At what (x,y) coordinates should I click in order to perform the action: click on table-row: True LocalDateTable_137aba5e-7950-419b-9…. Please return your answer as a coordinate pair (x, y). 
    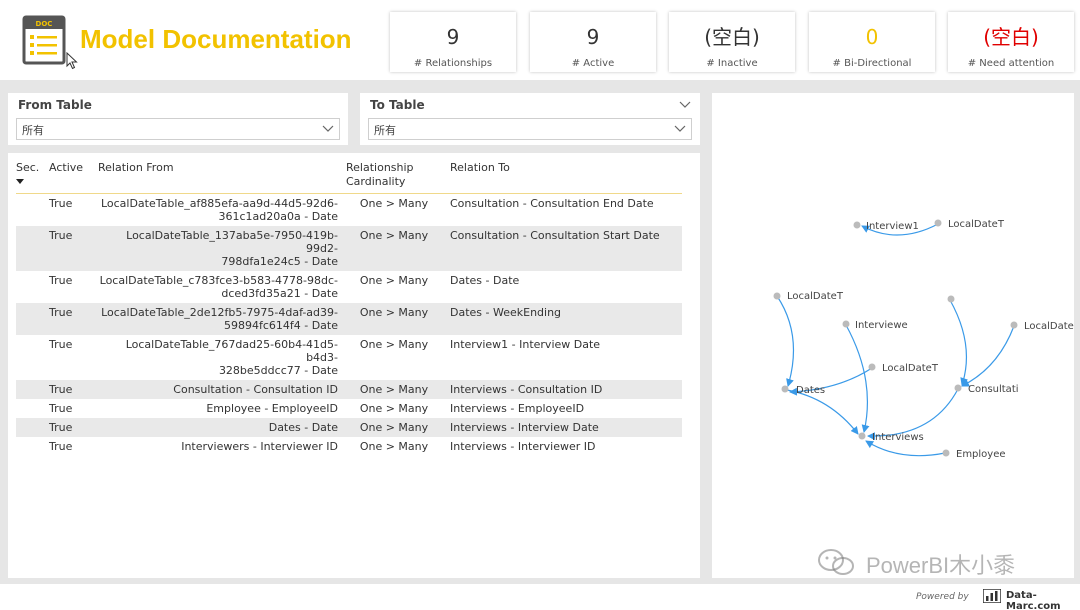
    Looking at the image, I should click on (349, 248).